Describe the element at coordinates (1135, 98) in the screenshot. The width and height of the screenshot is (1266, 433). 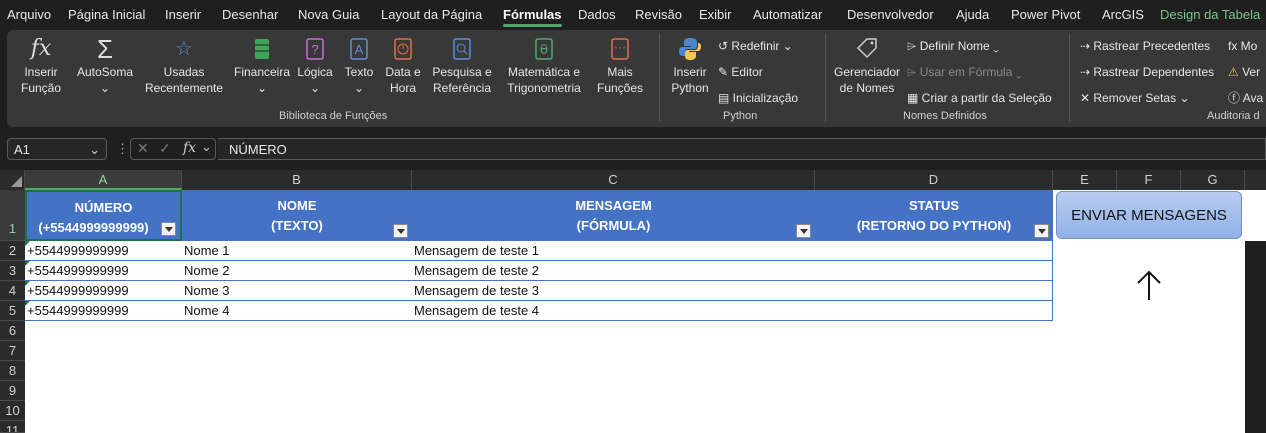
I see `remove-arrows-button: ✕ Remover Setas ⌄` at that location.